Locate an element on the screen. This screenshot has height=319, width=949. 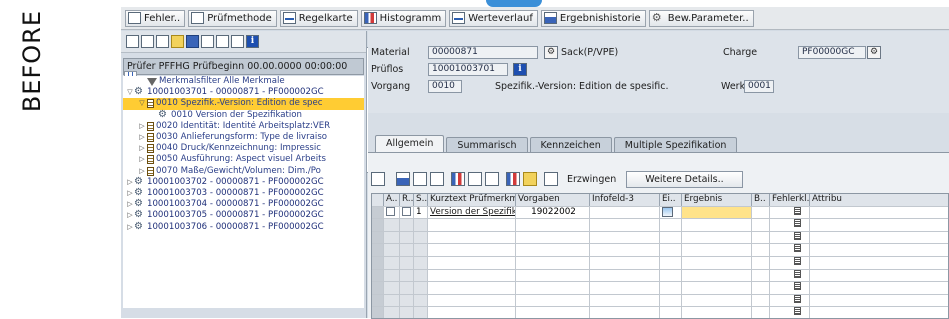
weitere-details-button: Weitere Details.. is located at coordinates (684, 179).